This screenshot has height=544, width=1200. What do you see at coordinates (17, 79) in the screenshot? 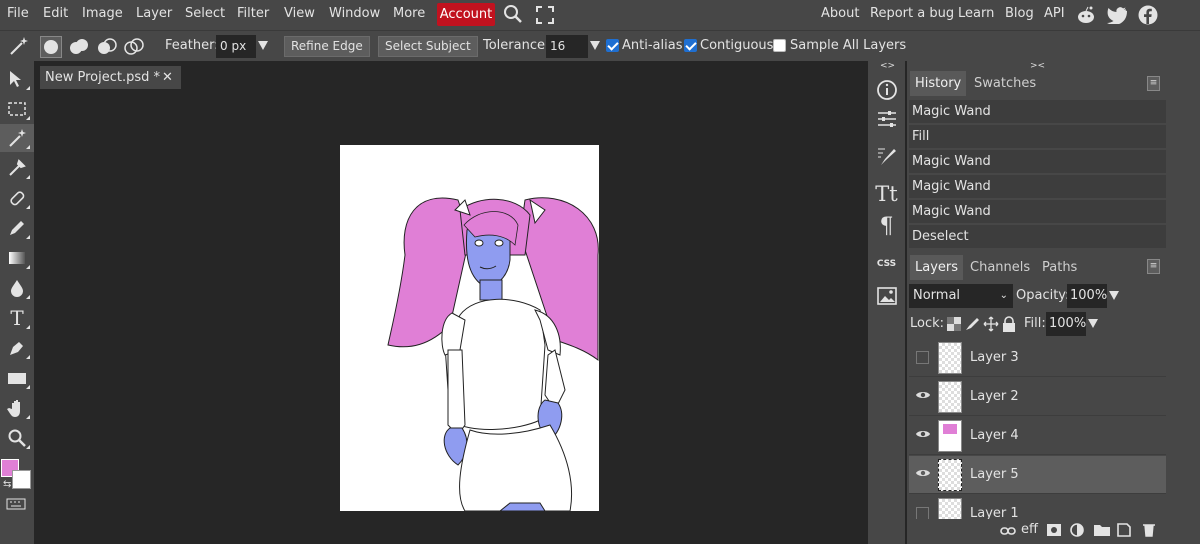
I see `move-tool` at bounding box center [17, 79].